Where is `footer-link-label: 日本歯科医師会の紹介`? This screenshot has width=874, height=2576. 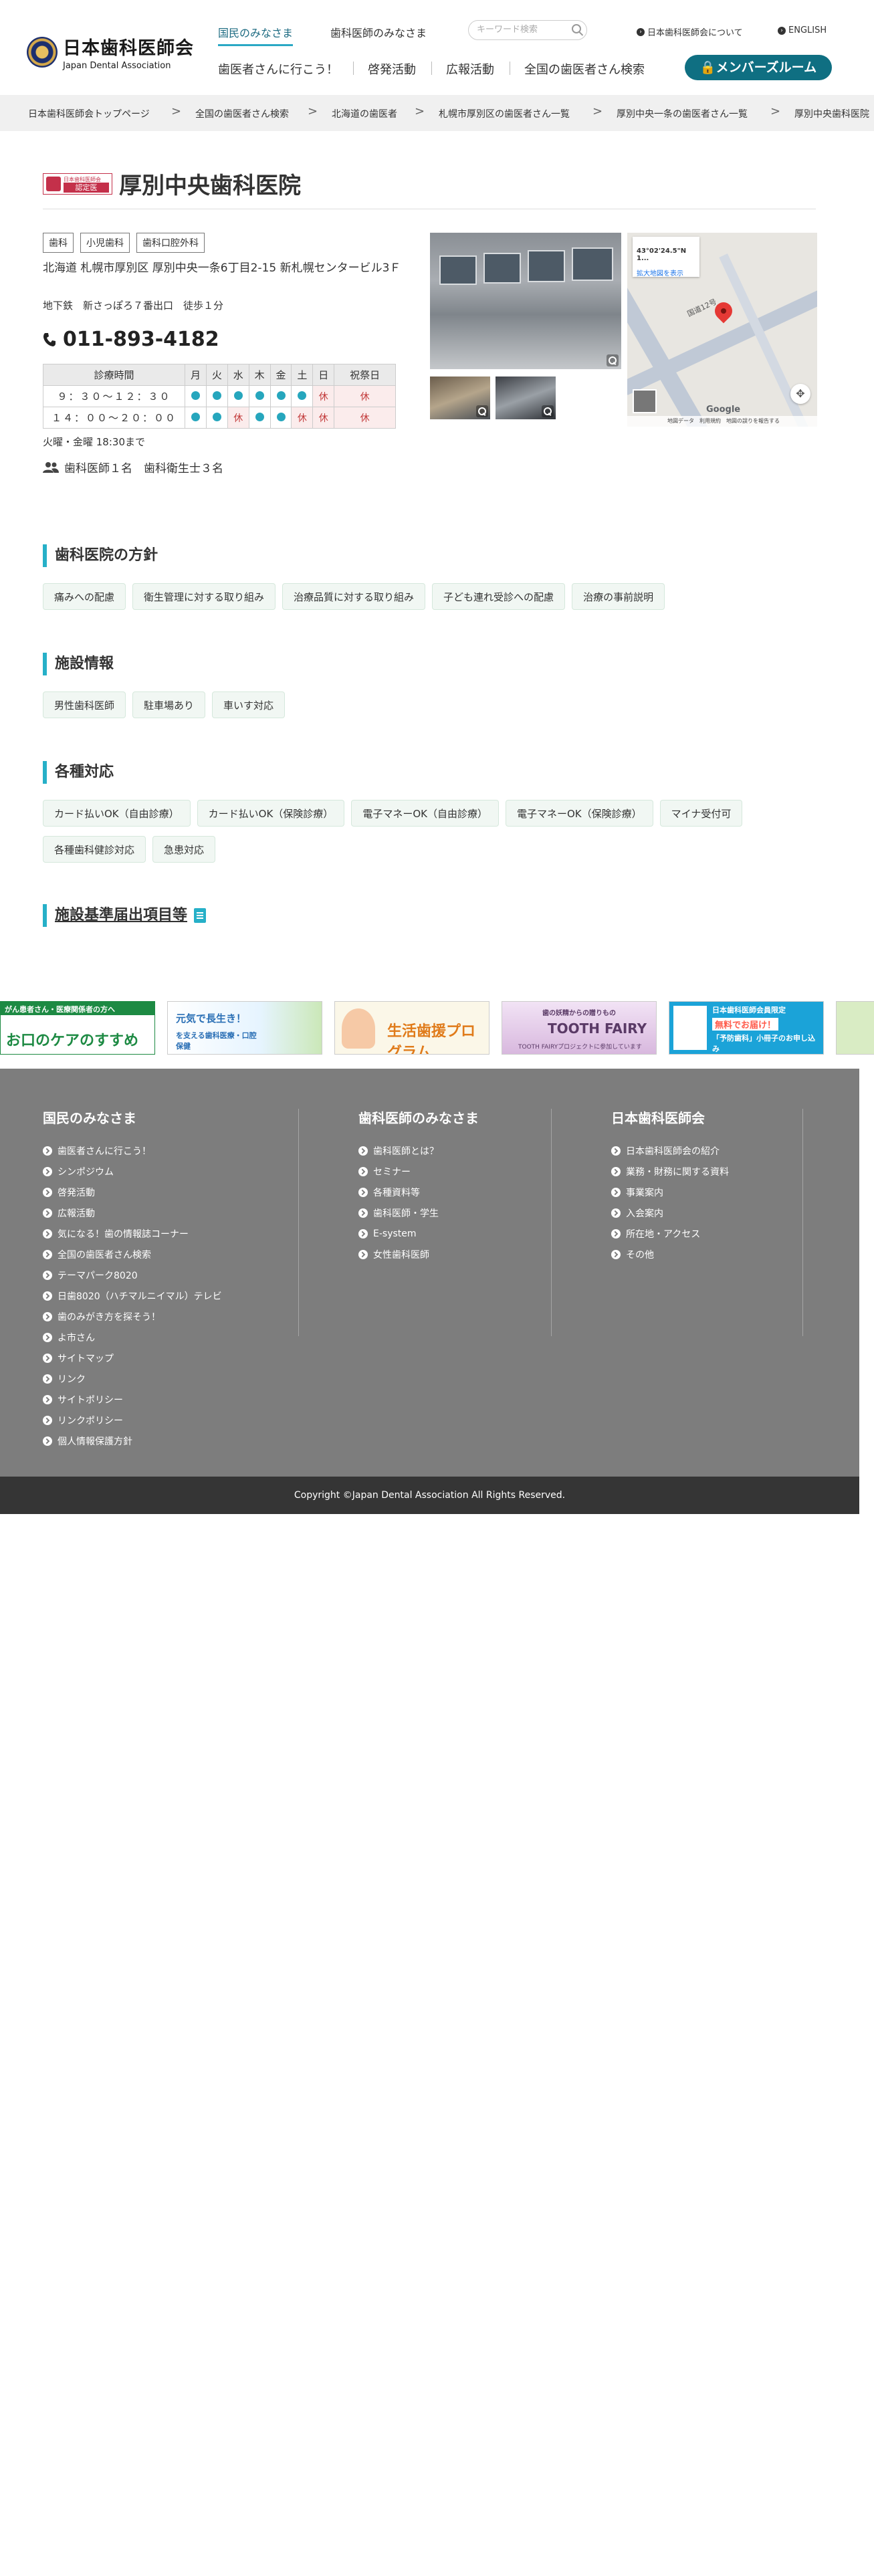 footer-link-label: 日本歯科医師会の紹介 is located at coordinates (673, 1151).